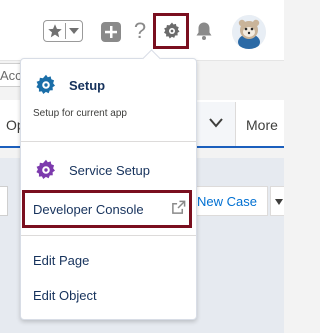 The image size is (320, 333). What do you see at coordinates (172, 31) in the screenshot?
I see `gear-icon` at bounding box center [172, 31].